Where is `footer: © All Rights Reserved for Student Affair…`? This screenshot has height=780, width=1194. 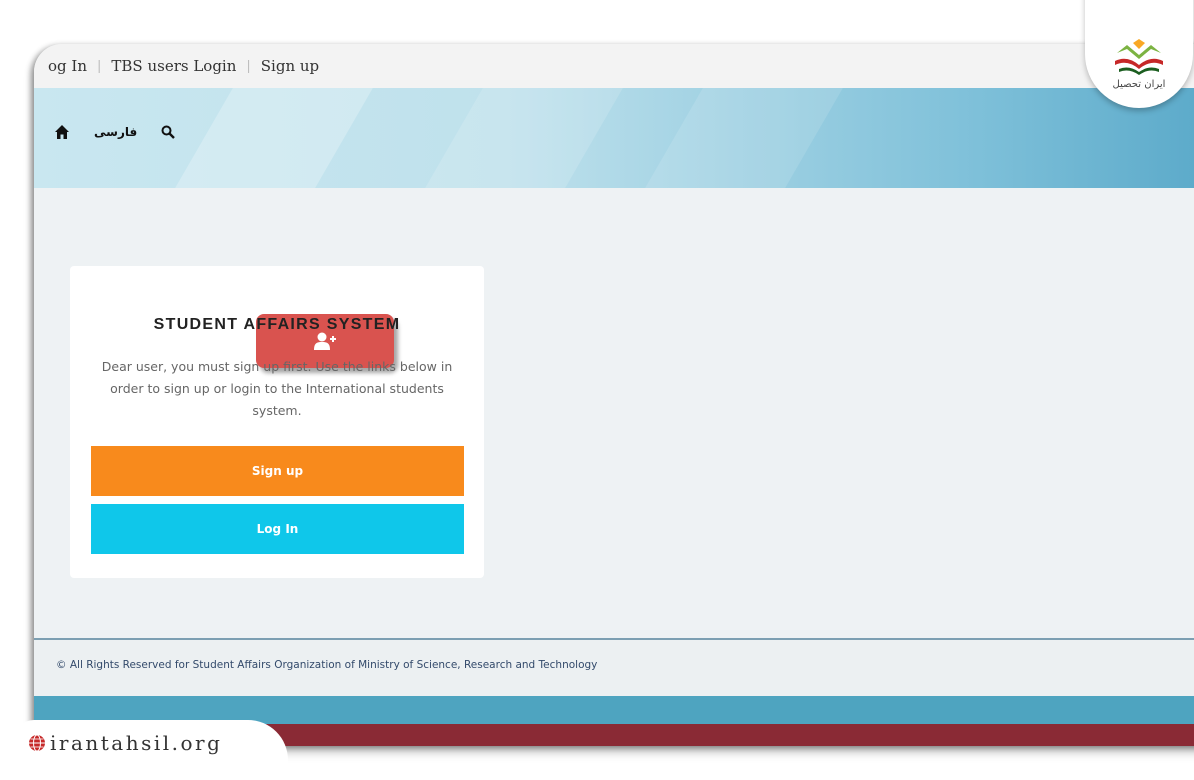 footer: © All Rights Reserved for Student Affair… is located at coordinates (614, 668).